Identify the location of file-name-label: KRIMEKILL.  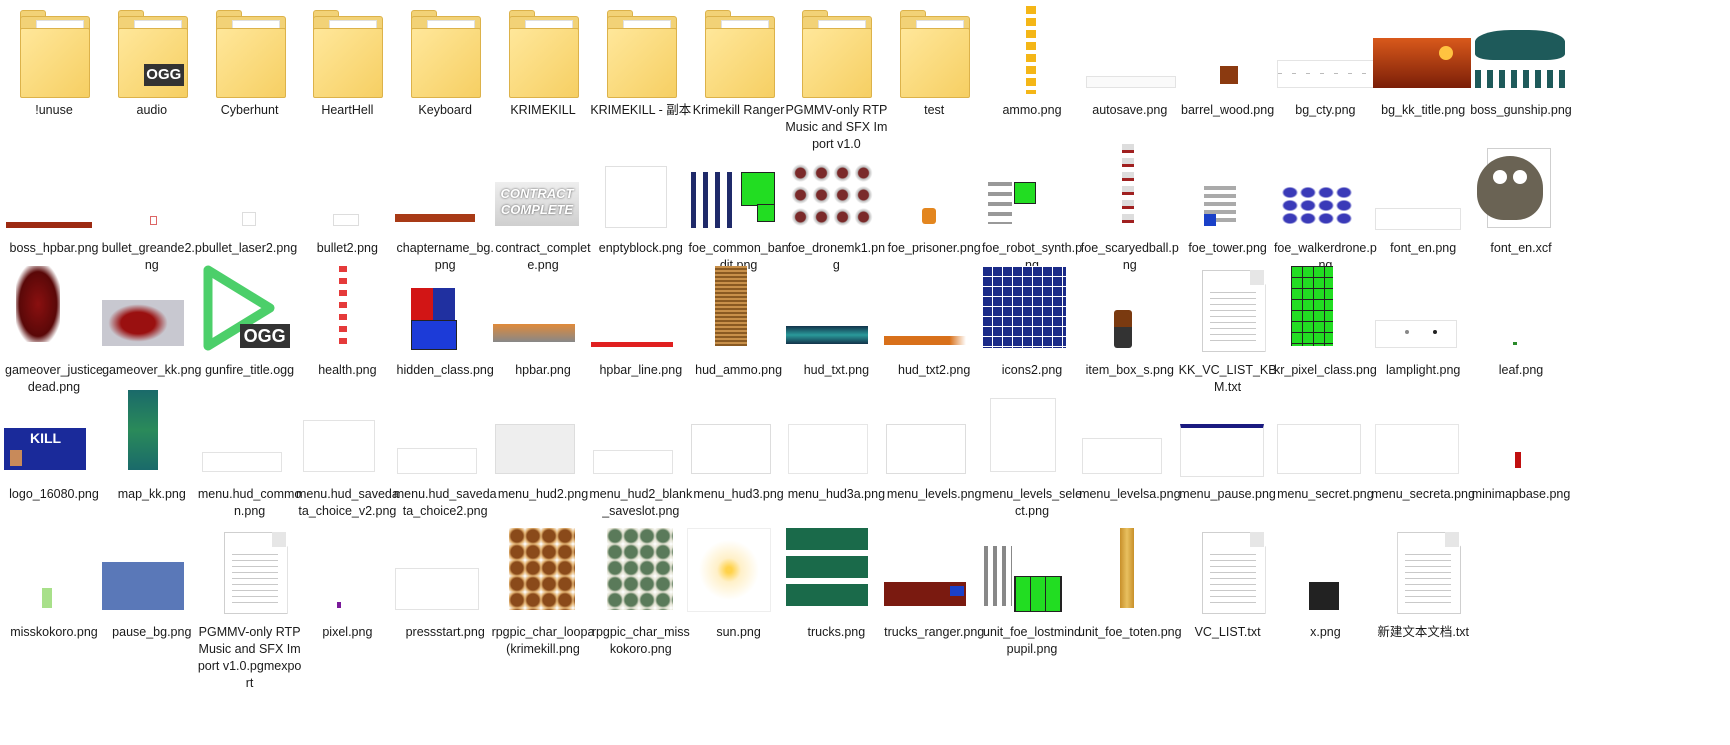
(543, 110).